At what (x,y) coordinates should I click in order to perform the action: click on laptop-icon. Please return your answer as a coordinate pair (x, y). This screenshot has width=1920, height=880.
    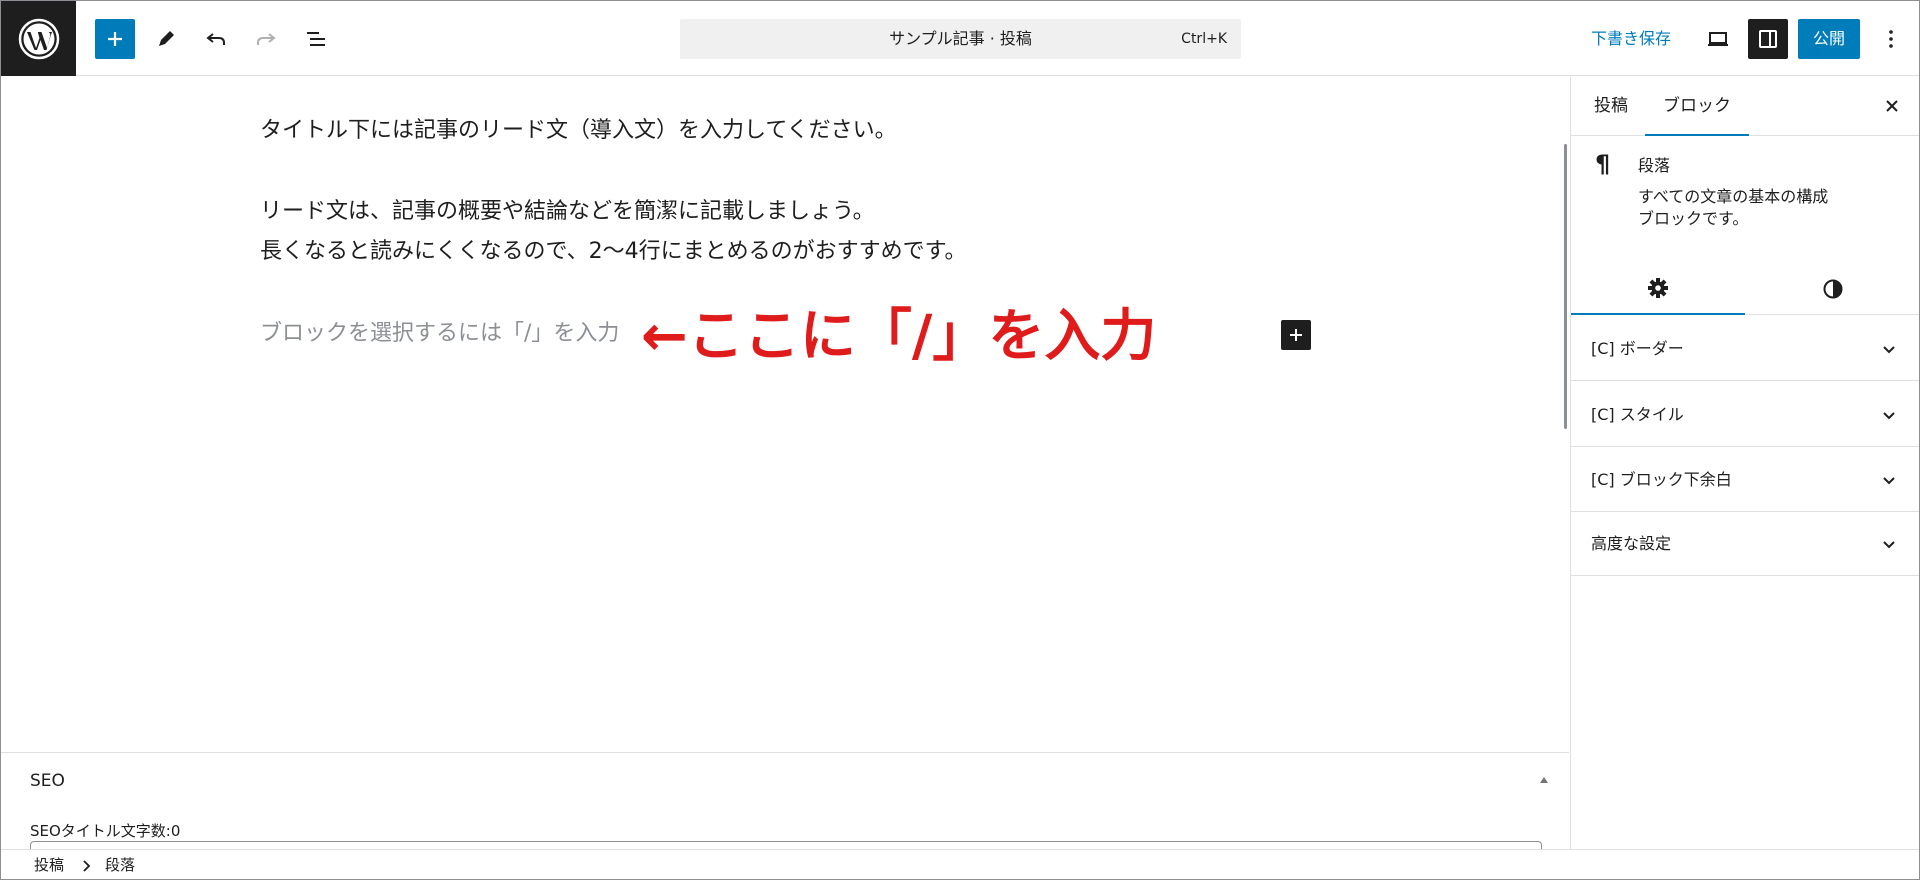
    Looking at the image, I should click on (1718, 39).